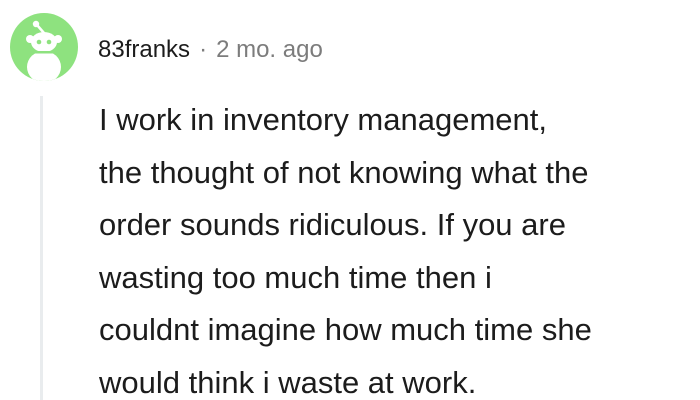 This screenshot has height=400, width=700. Describe the element at coordinates (344, 172) in the screenshot. I see `comment-body-line: the thought of not knowing what the` at that location.